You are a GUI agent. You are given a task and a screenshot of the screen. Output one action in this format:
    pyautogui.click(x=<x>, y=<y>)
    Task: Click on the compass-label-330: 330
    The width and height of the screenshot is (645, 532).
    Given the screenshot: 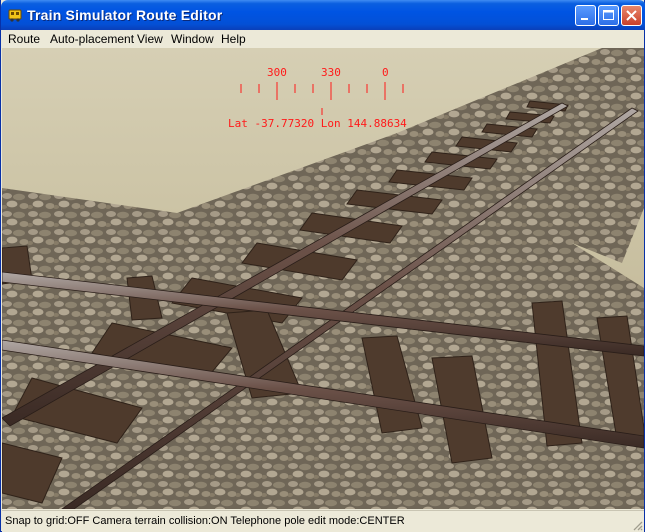 What is the action you would take?
    pyautogui.click(x=331, y=72)
    